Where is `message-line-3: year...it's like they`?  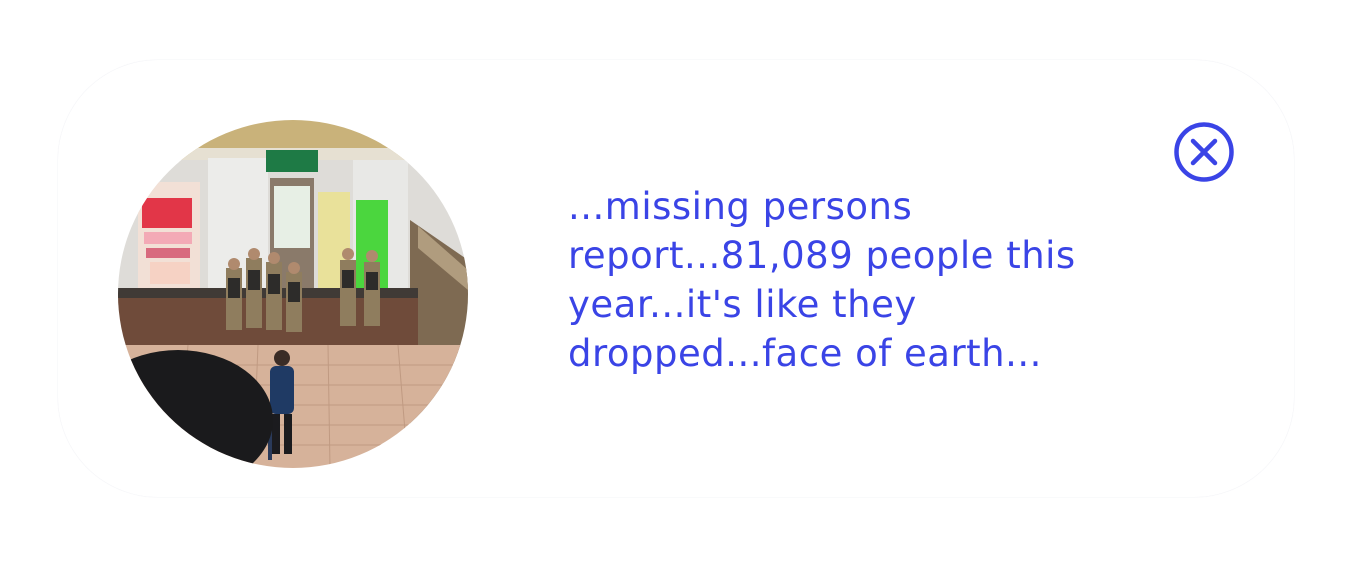 message-line-3: year...it's like they is located at coordinates (742, 304).